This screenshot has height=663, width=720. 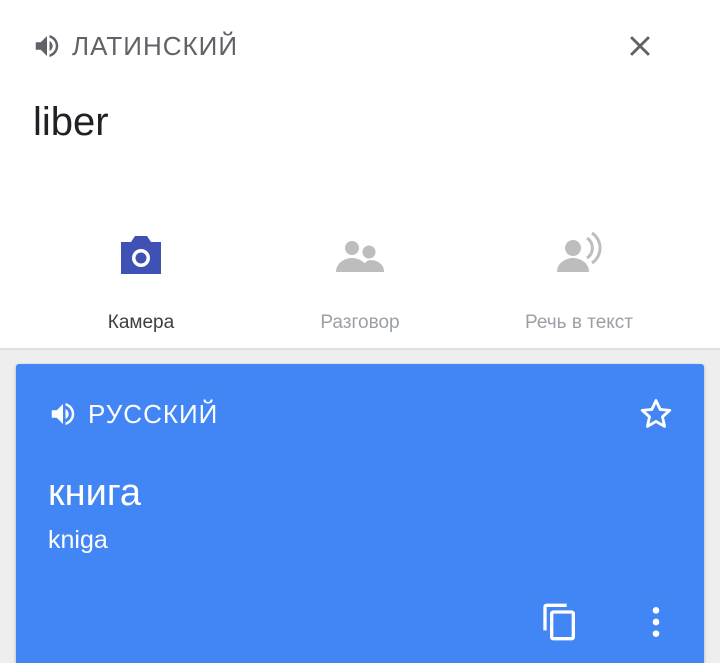 I want to click on close-icon, so click(x=640, y=46).